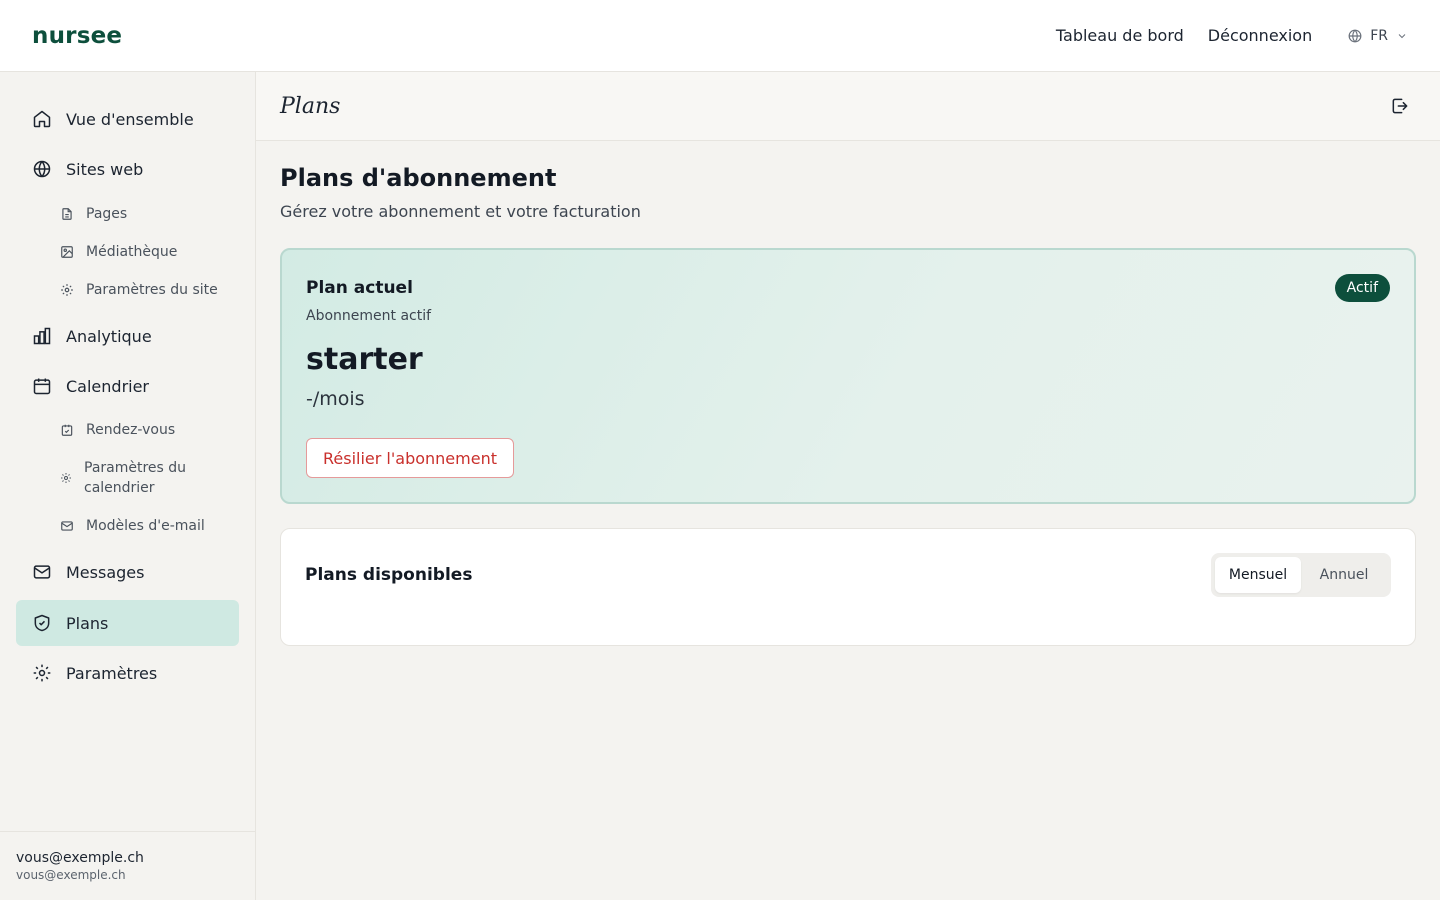 The image size is (1440, 900). I want to click on user-name: vous@exemple.ch, so click(80, 858).